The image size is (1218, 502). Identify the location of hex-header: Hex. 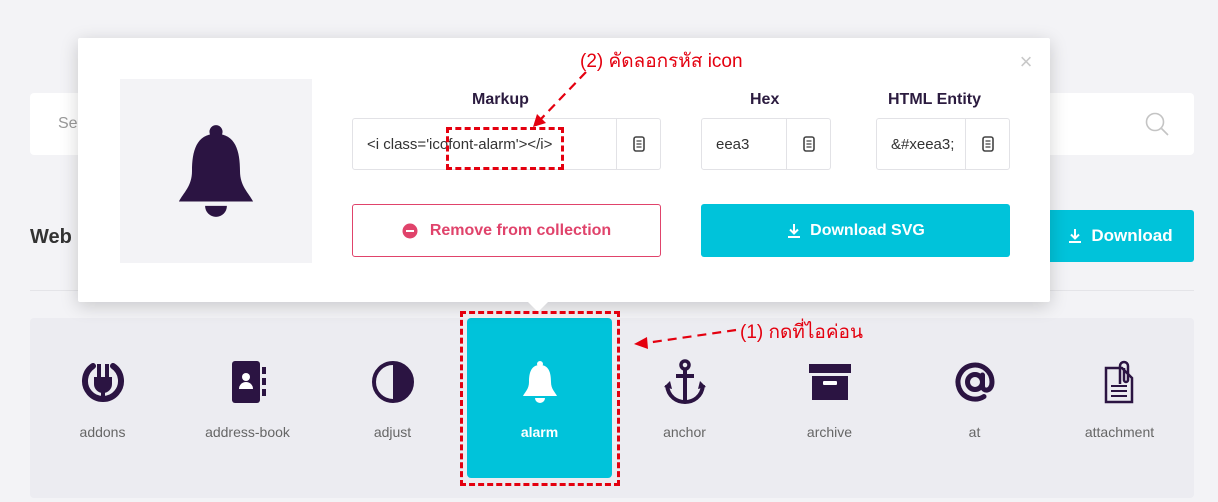
(765, 99).